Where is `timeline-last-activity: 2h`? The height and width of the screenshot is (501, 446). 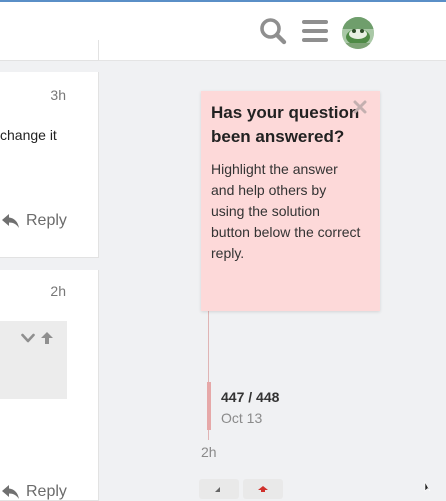 timeline-last-activity: 2h is located at coordinates (209, 452).